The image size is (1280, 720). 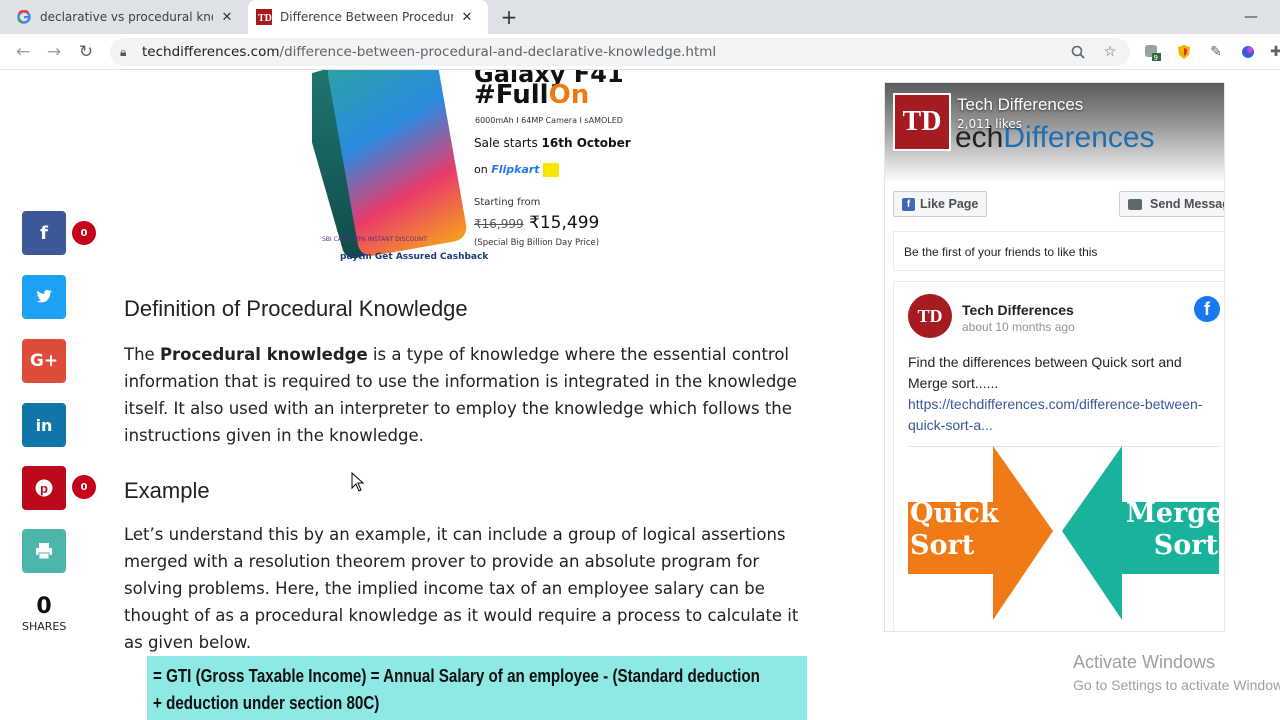 I want to click on fb-post-time: about 10 months ago, so click(x=1018, y=327).